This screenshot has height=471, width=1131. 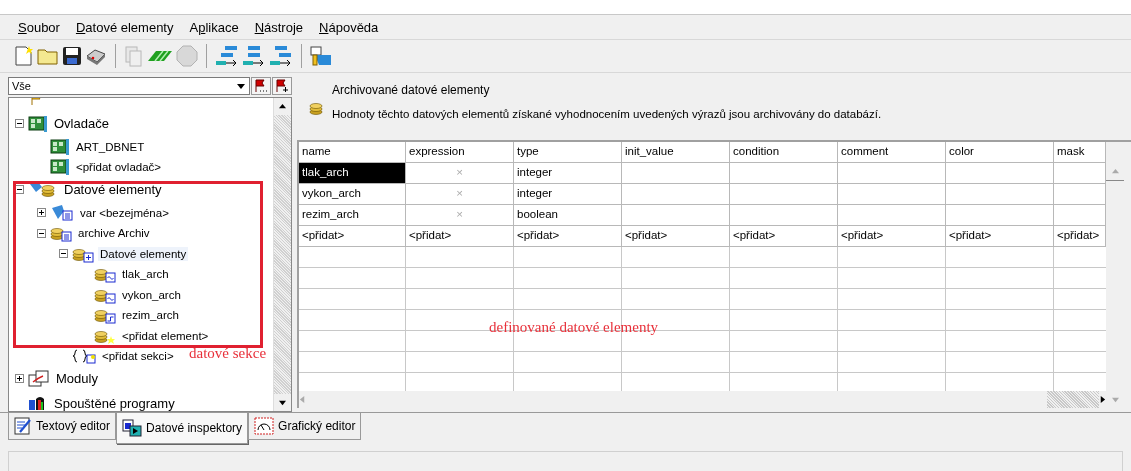 I want to click on vertical-scrollbar, so click(x=282, y=255).